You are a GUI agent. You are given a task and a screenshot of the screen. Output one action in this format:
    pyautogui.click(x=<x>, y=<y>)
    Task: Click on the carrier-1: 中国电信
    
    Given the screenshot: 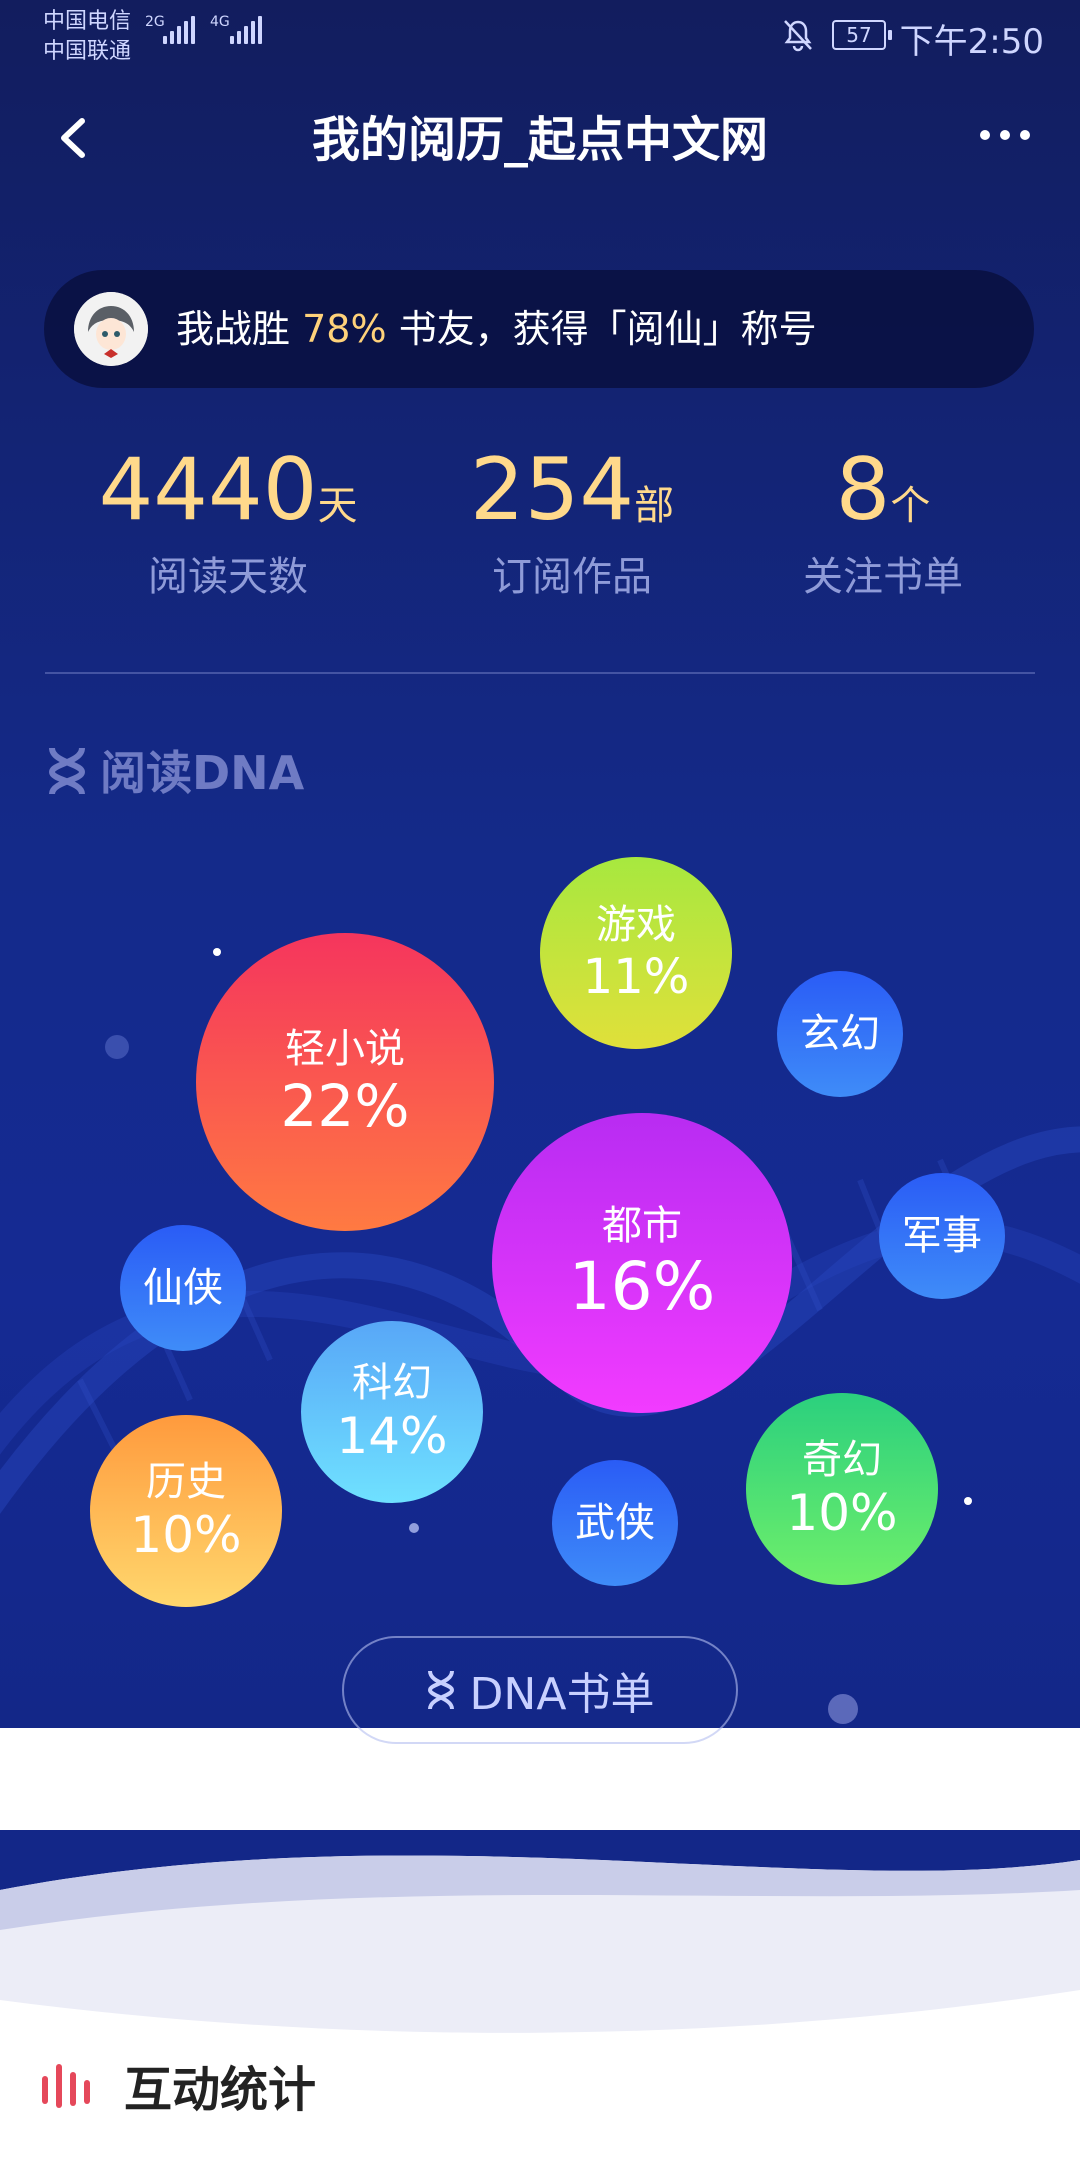 What is the action you would take?
    pyautogui.click(x=87, y=21)
    